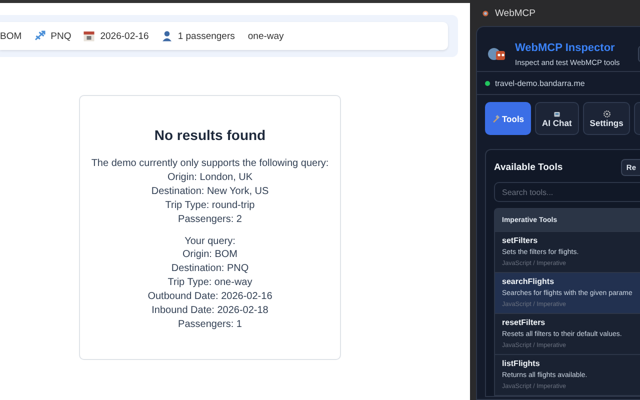 This screenshot has width=640, height=400. What do you see at coordinates (210, 164) in the screenshot?
I see `info-text: The demo currently only supports the following query:` at bounding box center [210, 164].